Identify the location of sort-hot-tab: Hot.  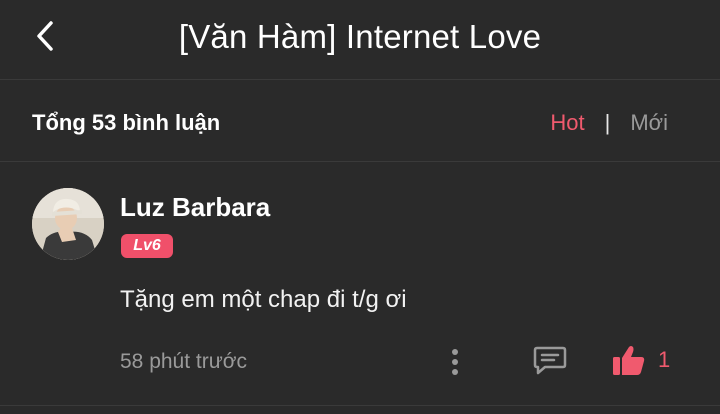
(567, 123).